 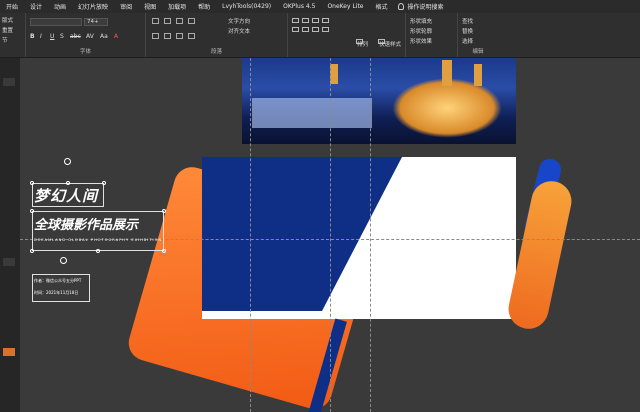 What do you see at coordinates (85, 52) in the screenshot?
I see `font-group-label: 字体` at bounding box center [85, 52].